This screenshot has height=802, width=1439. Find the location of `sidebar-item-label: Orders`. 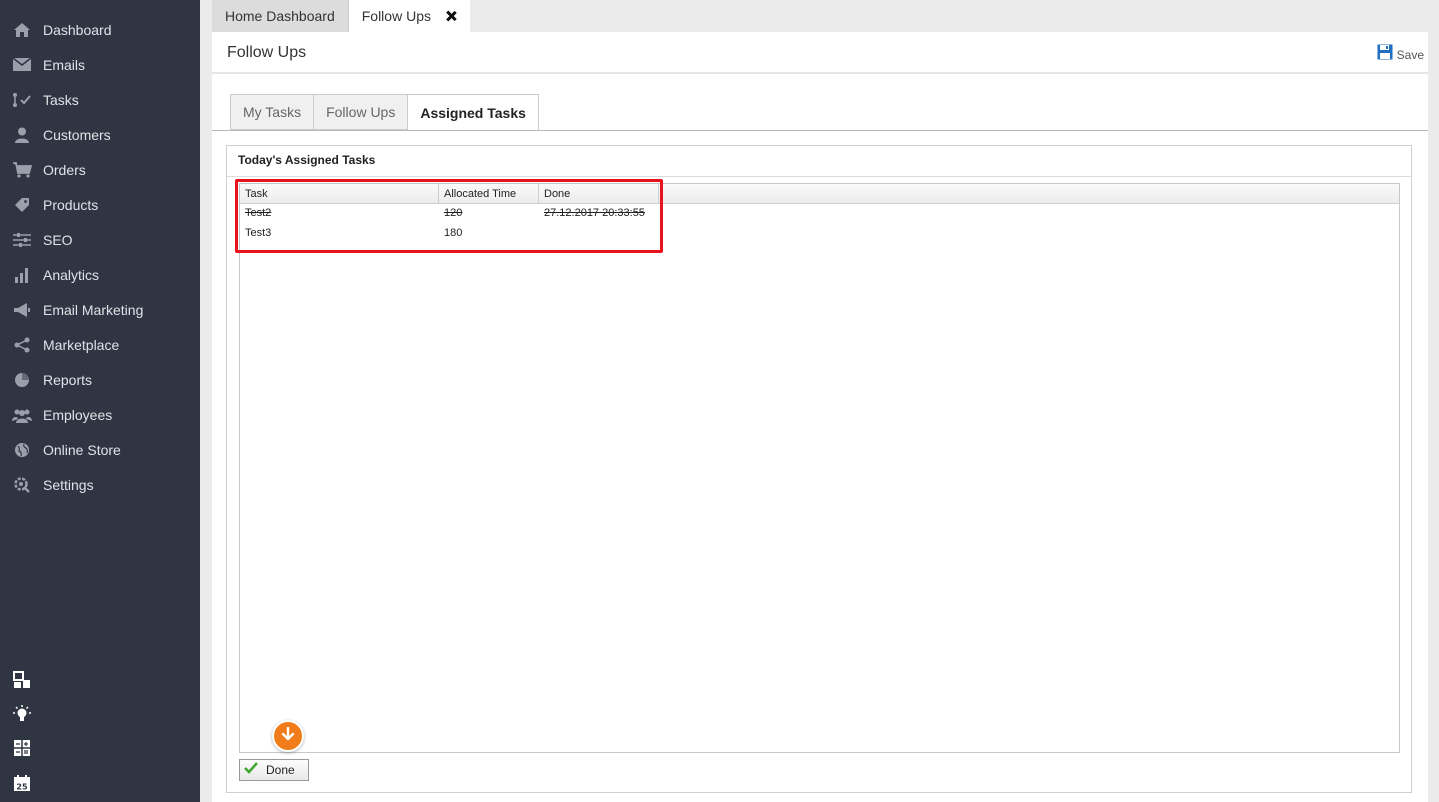

sidebar-item-label: Orders is located at coordinates (64, 169).